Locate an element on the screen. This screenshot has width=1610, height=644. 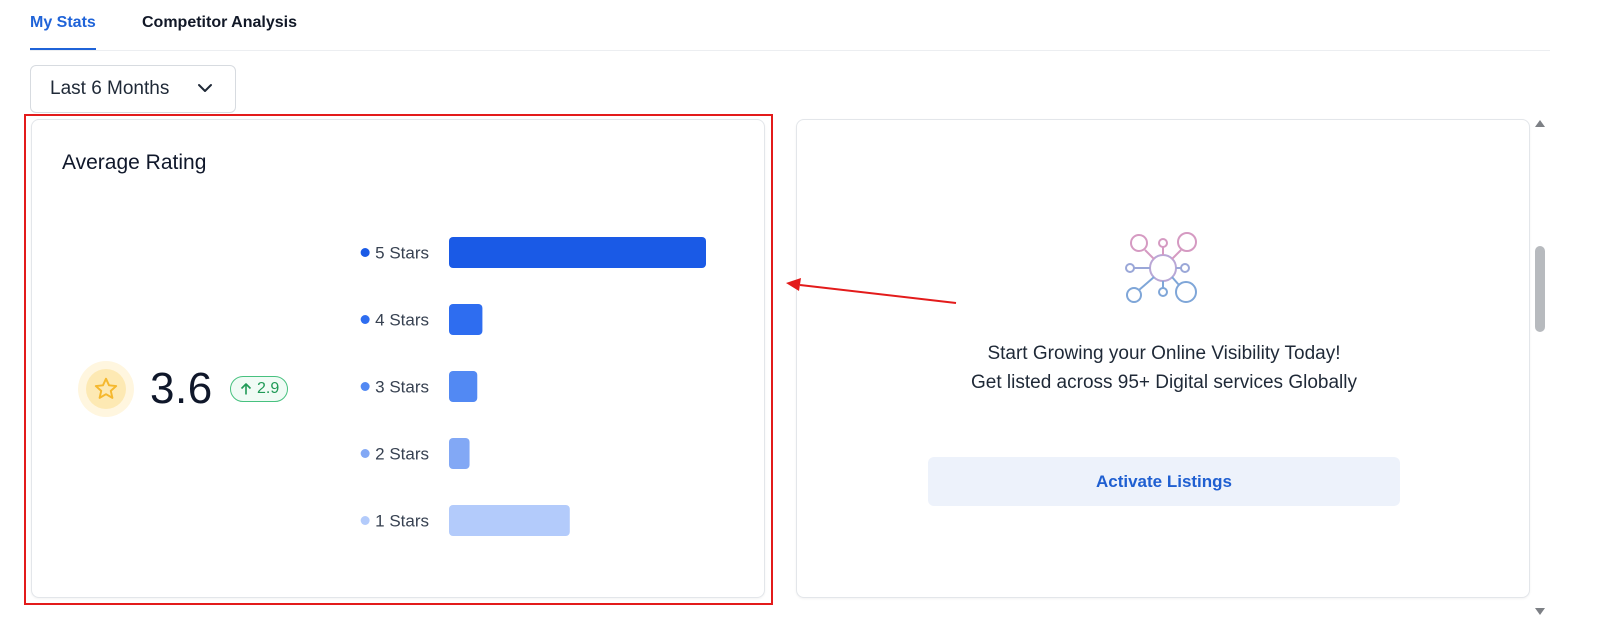
tab-competitor-analysis: Competitor Analysis is located at coordinates (219, 23).